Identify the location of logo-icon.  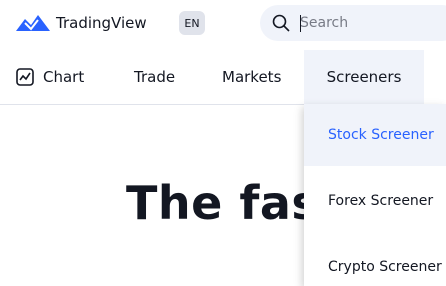
(33, 23).